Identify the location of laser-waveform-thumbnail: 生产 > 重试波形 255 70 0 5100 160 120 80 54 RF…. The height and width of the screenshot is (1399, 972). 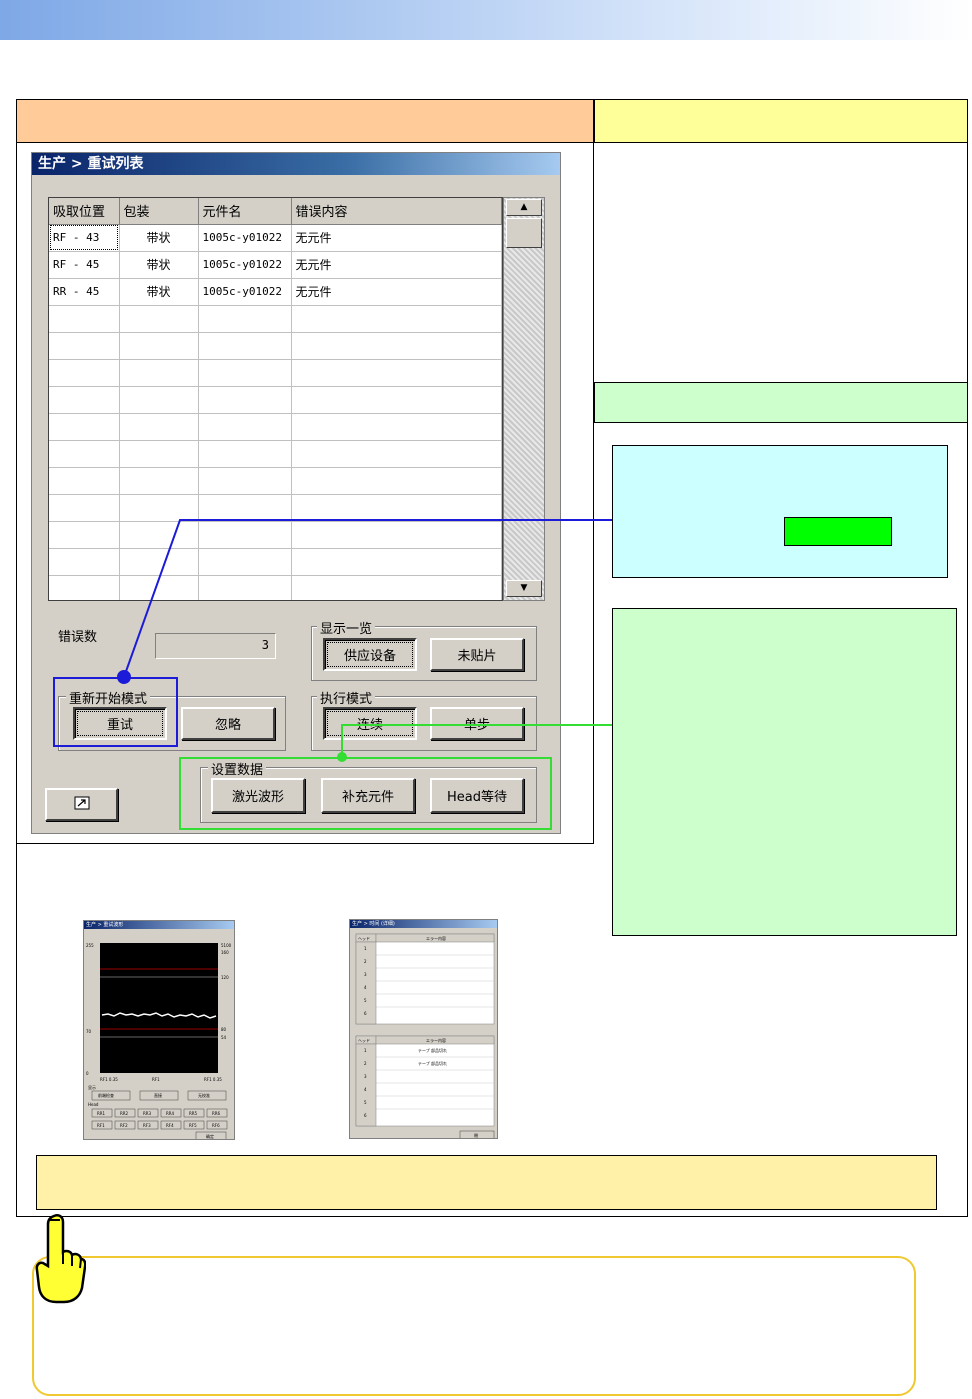
(159, 1030).